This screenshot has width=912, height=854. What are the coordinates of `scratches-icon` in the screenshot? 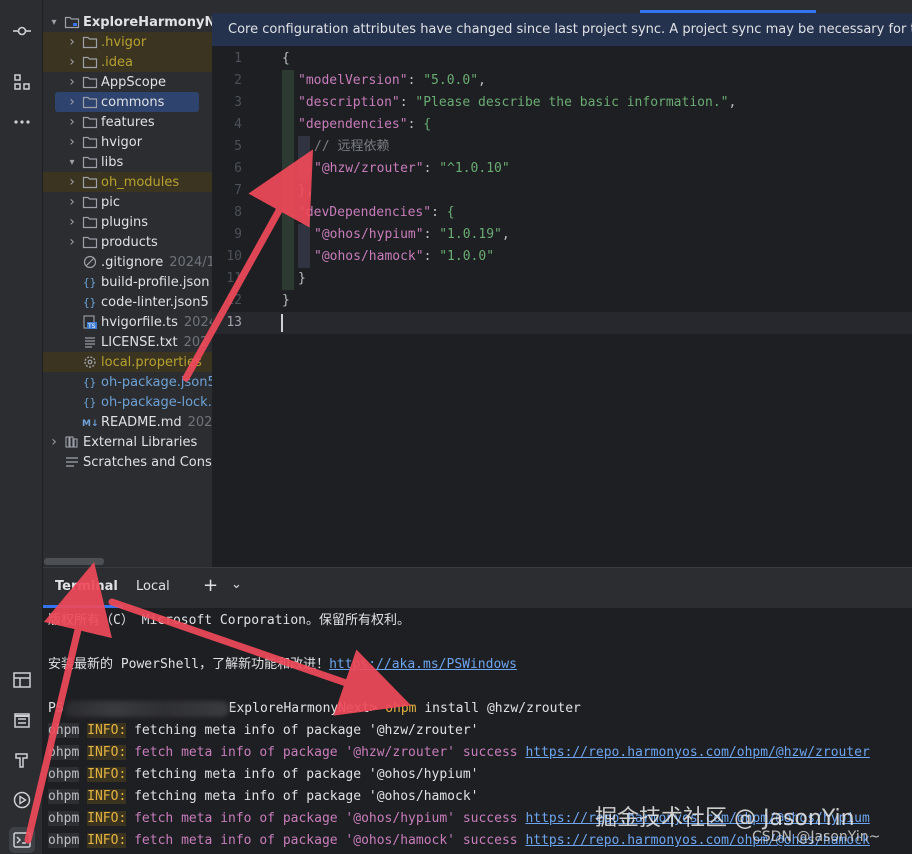 It's located at (72, 462).